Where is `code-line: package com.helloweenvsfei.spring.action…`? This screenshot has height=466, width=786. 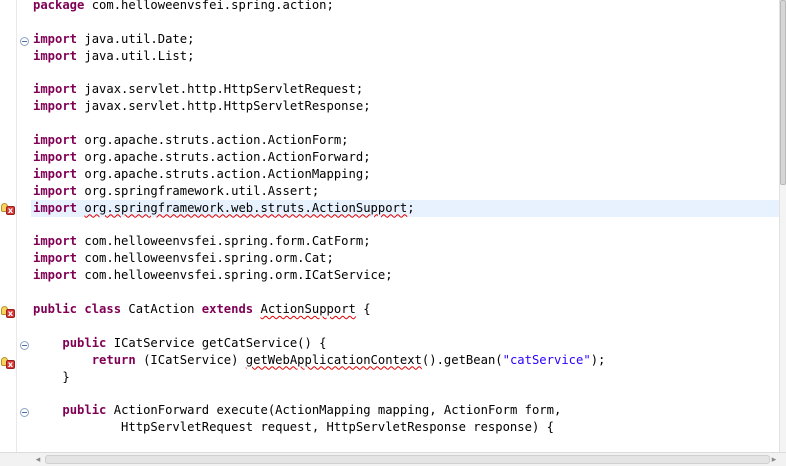 code-line: package com.helloweenvsfei.spring.action… is located at coordinates (405, 7).